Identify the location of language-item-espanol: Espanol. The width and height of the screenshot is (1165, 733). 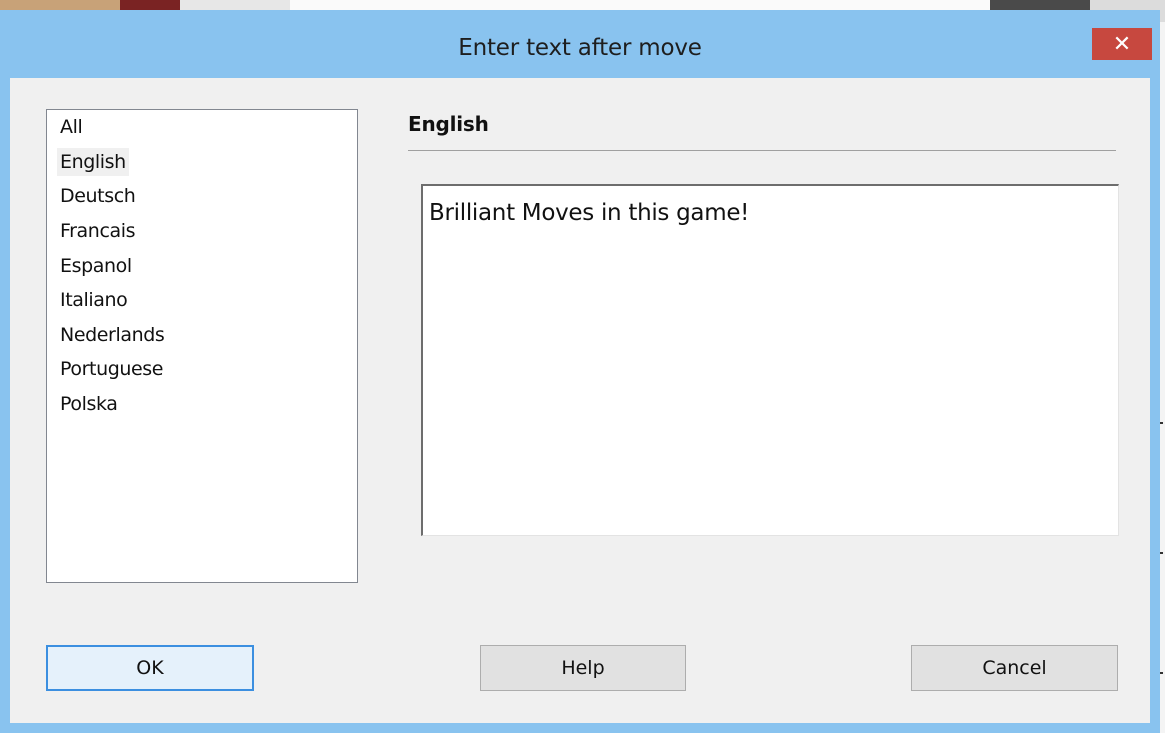
(96, 266).